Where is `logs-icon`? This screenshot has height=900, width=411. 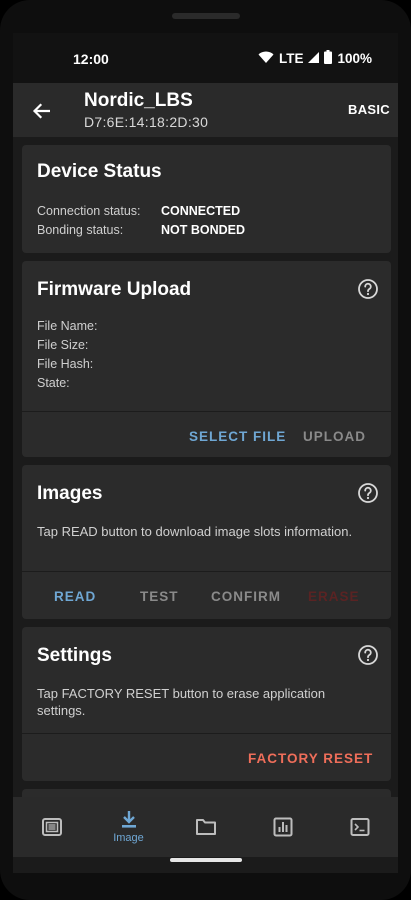
logs-icon is located at coordinates (359, 827).